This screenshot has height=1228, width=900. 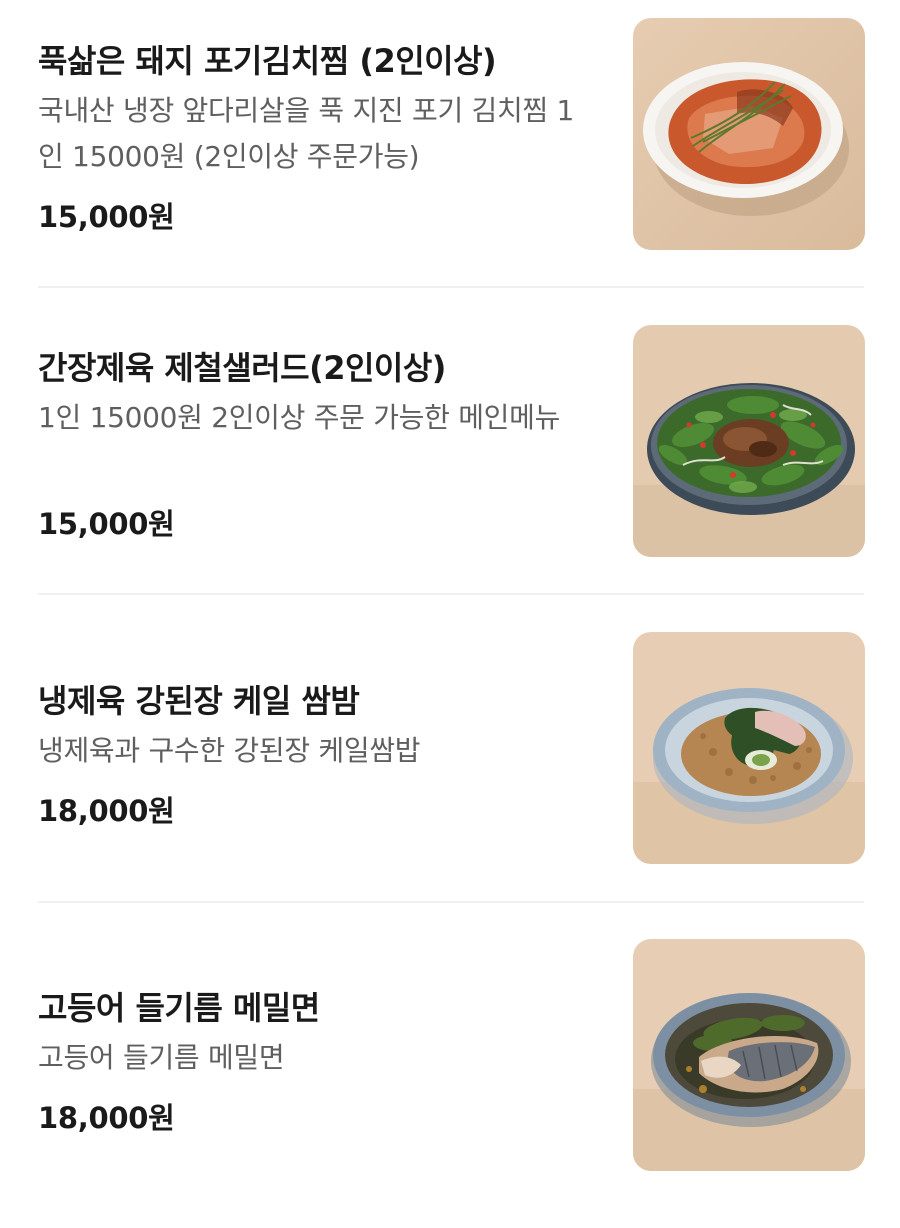 I want to click on jeyuk-salad-photo, so click(x=749, y=441).